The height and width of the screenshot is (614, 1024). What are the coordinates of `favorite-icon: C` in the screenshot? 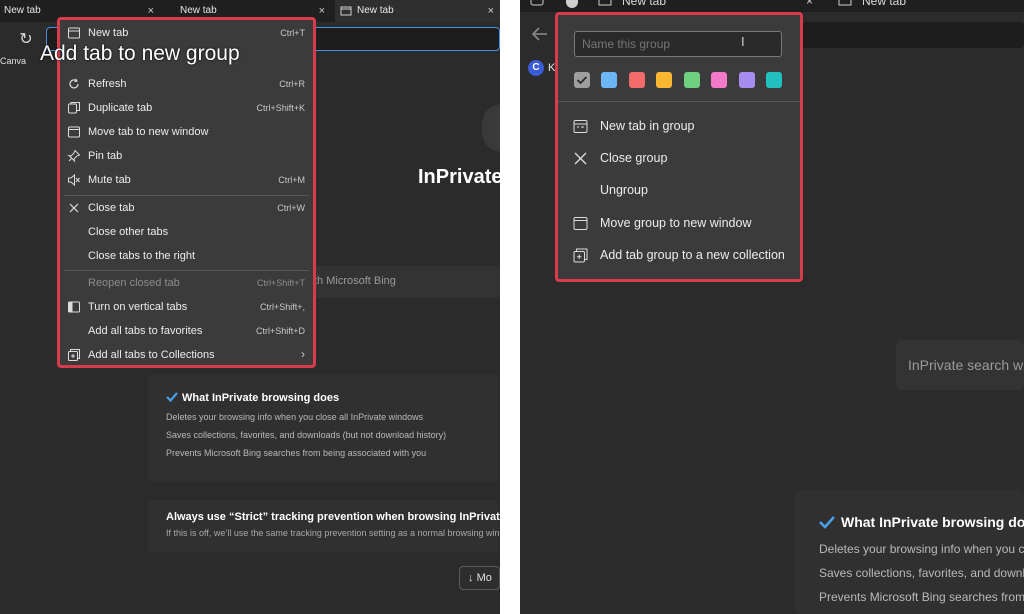 It's located at (536, 68).